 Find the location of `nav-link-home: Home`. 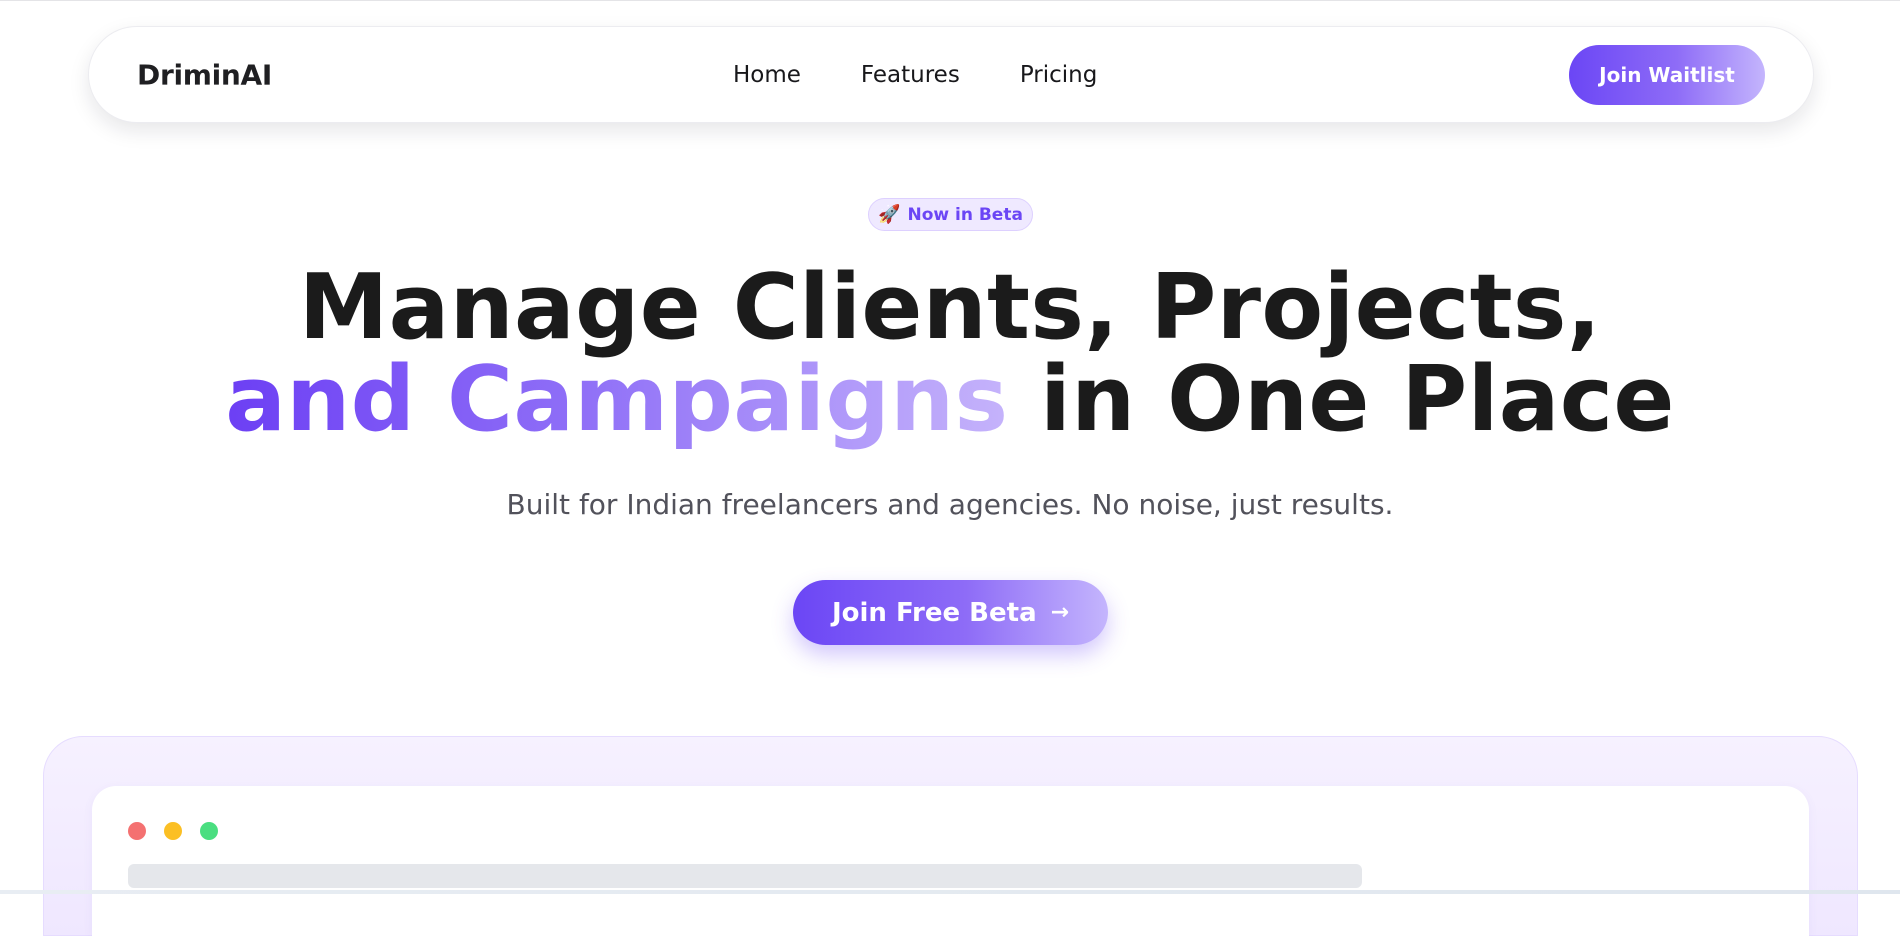

nav-link-home: Home is located at coordinates (767, 75).